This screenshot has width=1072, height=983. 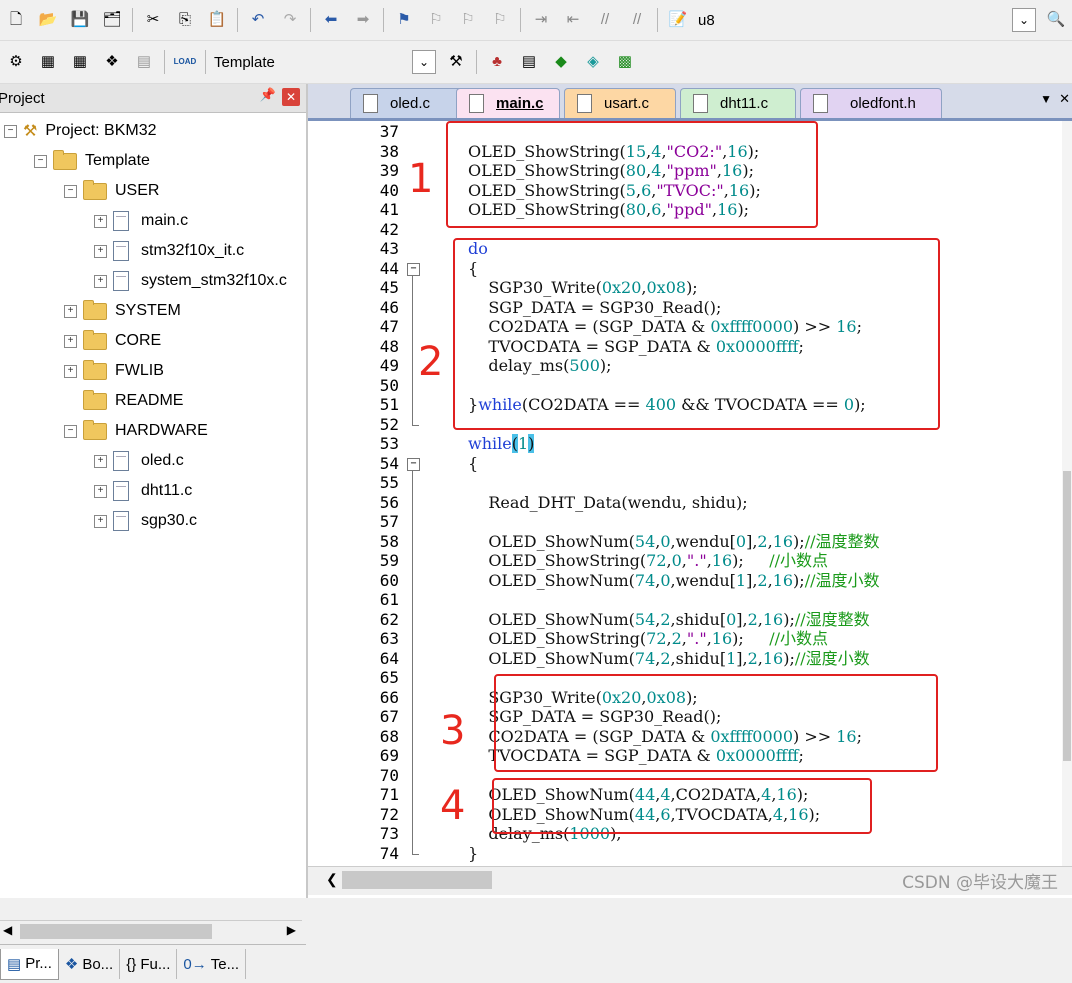 I want to click on code-line: }, so click(x=473, y=854).